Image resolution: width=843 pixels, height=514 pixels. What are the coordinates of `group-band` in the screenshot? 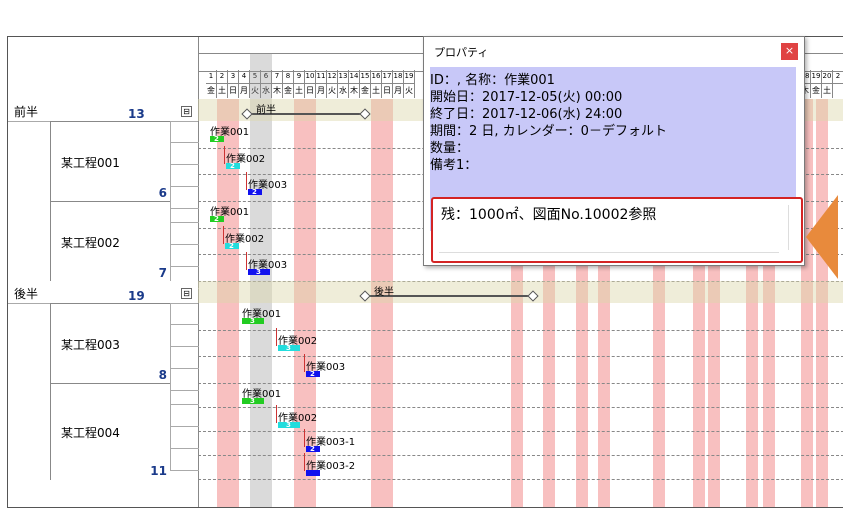 It's located at (520, 292).